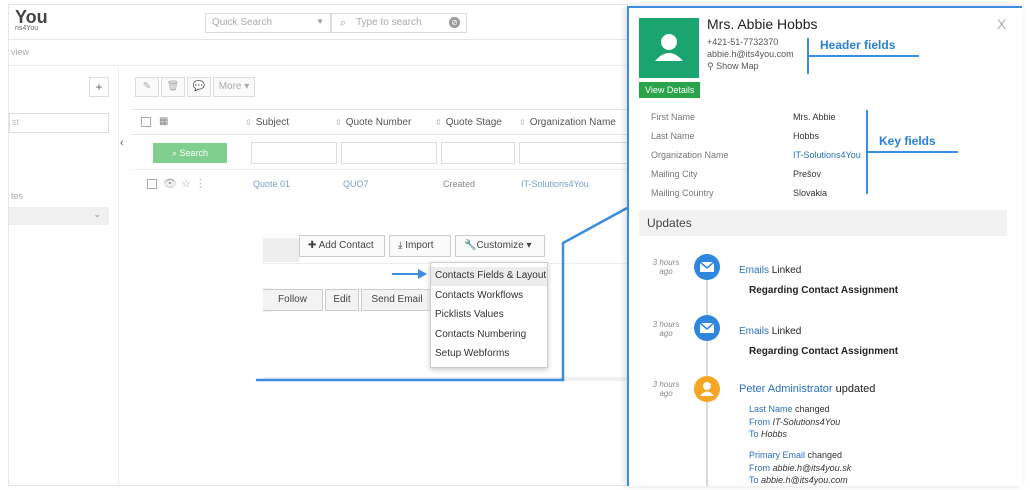 This screenshot has width=1030, height=490. What do you see at coordinates (823, 223) in the screenshot?
I see `updates-header: Updates` at bounding box center [823, 223].